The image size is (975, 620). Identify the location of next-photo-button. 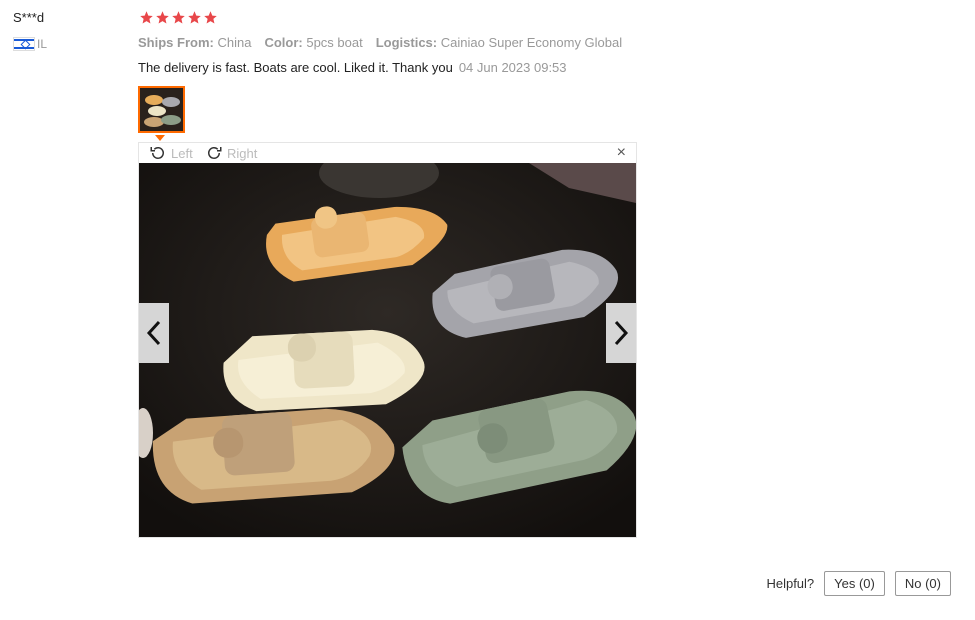
(621, 333).